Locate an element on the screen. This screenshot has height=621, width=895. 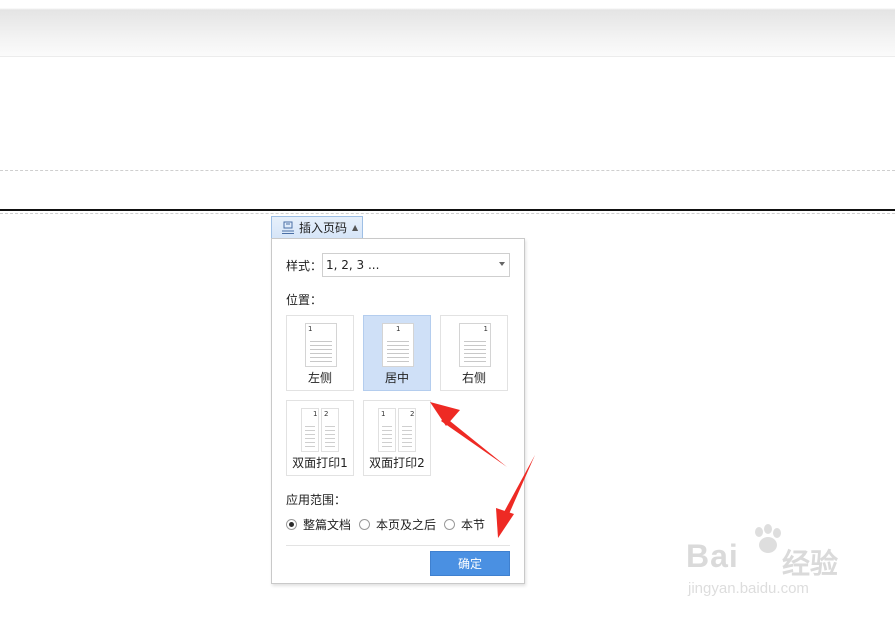
tile-label: 左侧 is located at coordinates (319, 378).